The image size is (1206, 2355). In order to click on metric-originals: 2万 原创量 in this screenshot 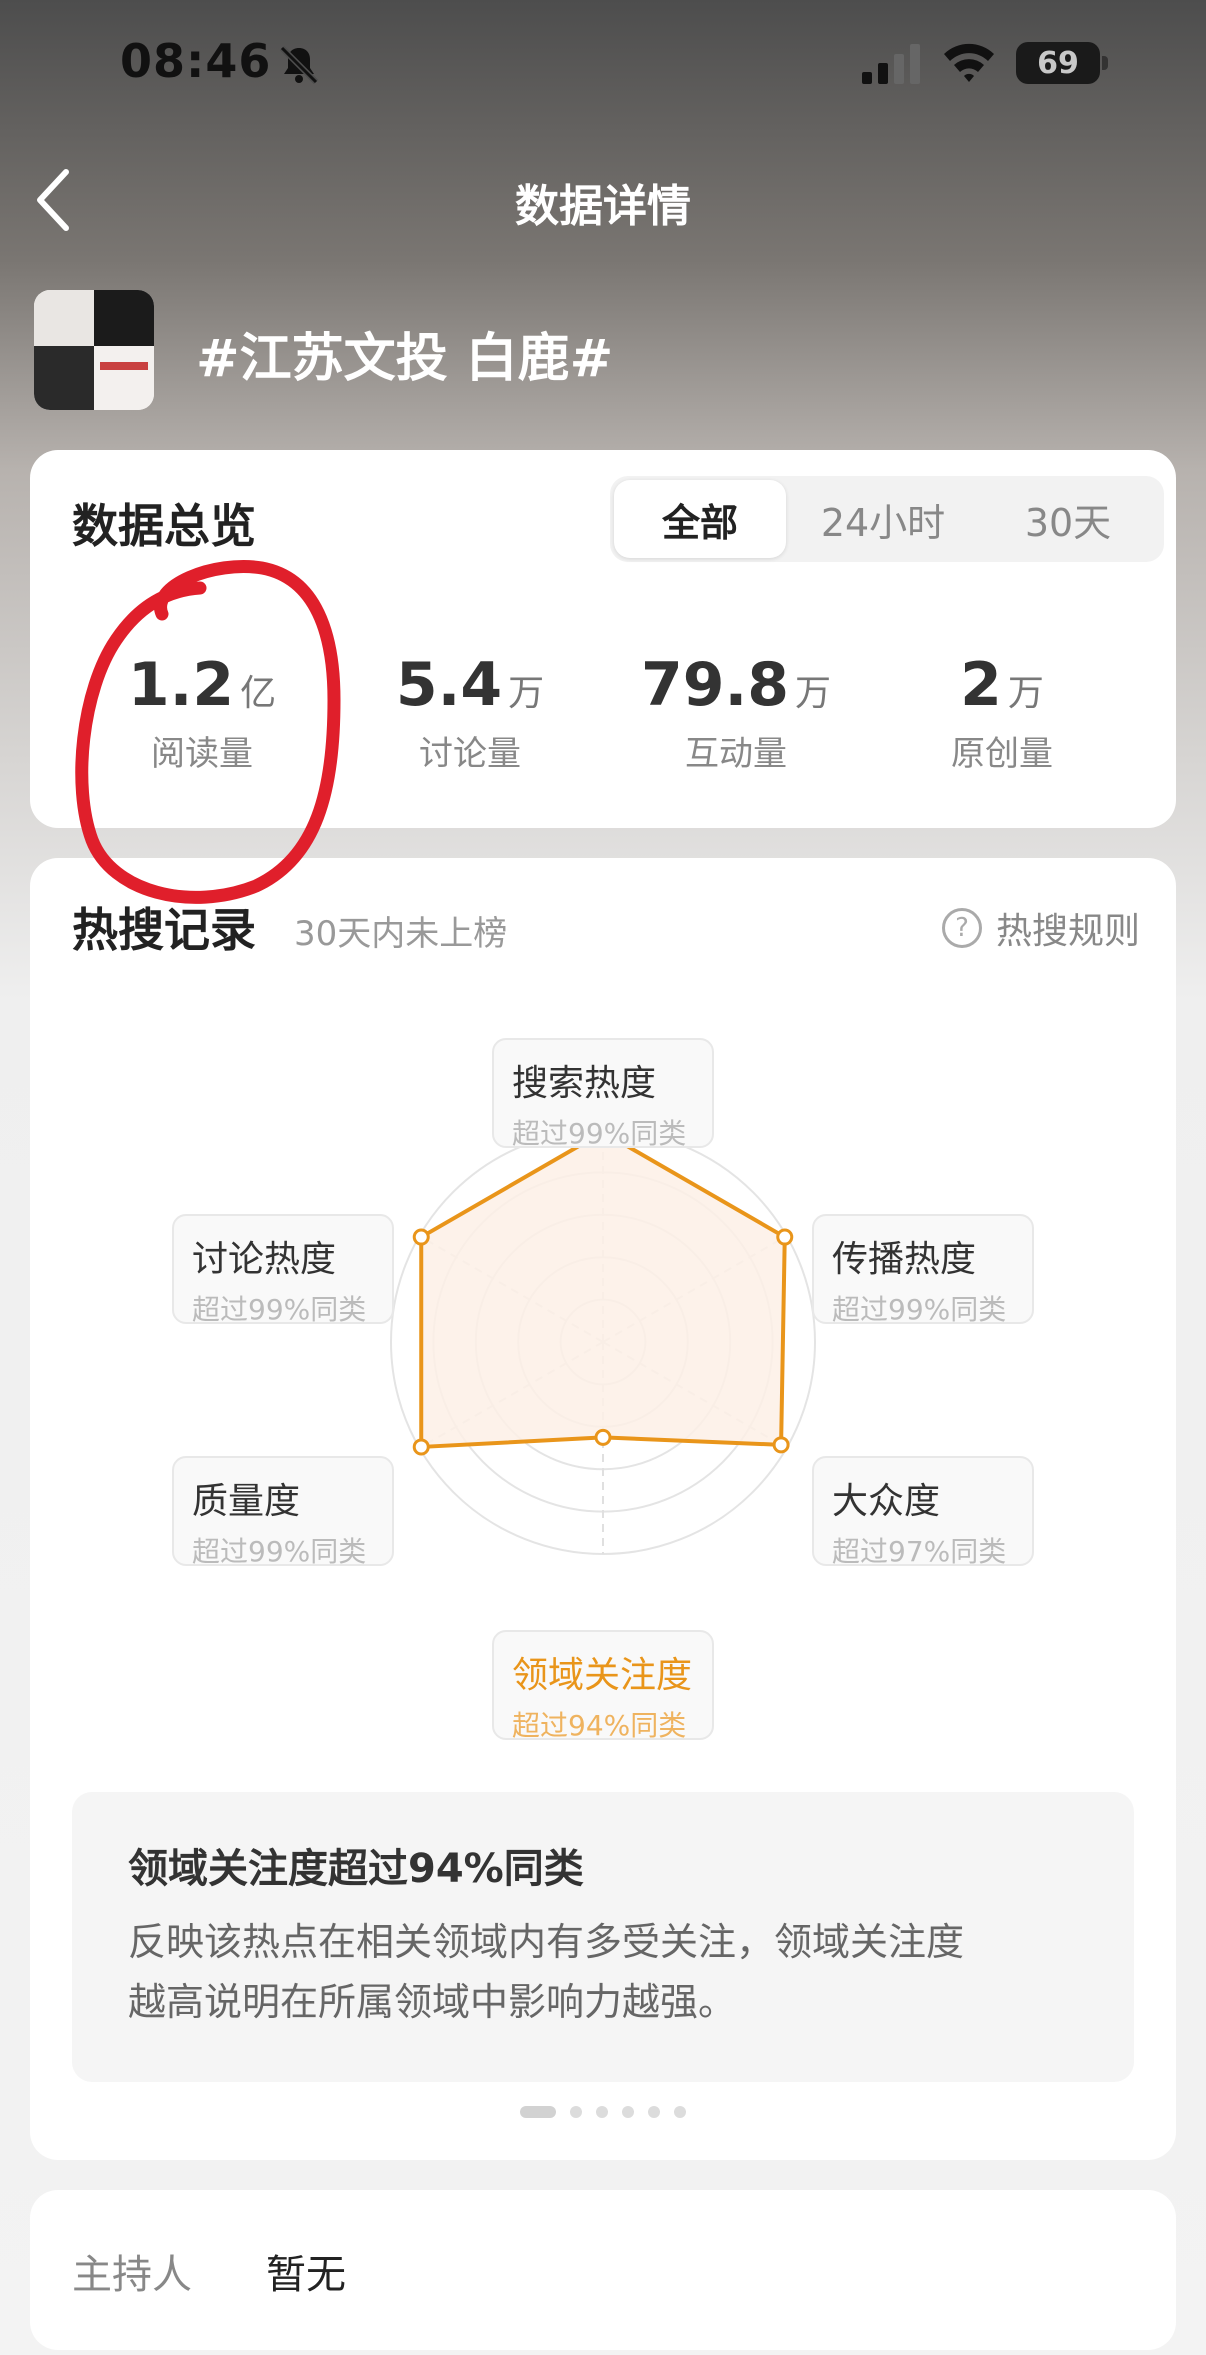, I will do `click(1002, 712)`.